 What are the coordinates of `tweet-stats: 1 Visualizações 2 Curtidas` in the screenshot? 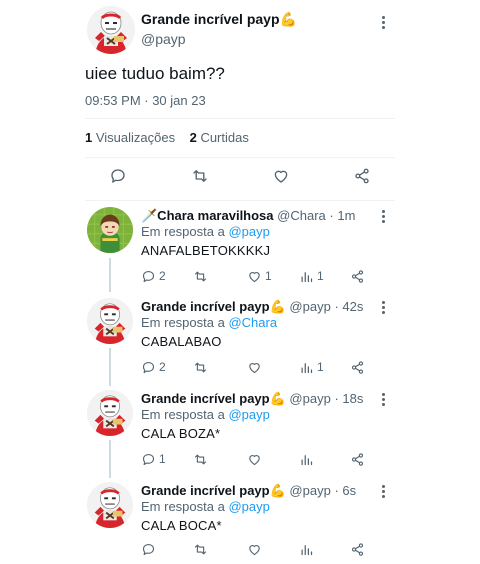 It's located at (167, 137).